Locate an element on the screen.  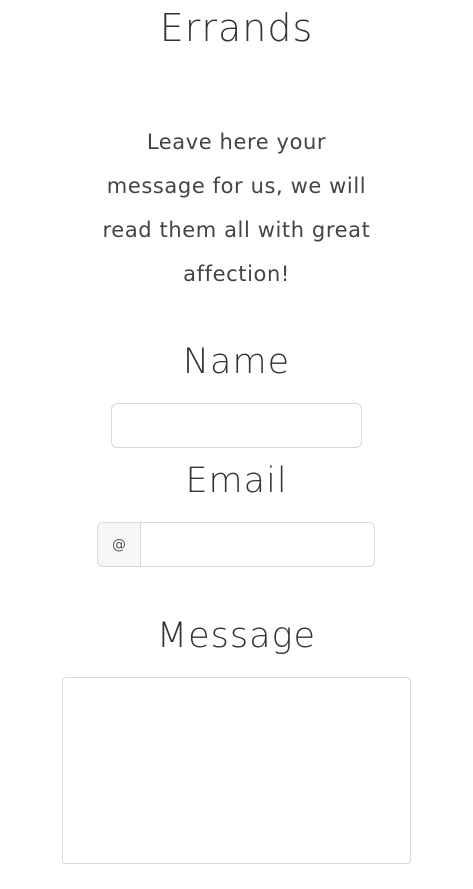
page-title: Errands is located at coordinates (236, 28).